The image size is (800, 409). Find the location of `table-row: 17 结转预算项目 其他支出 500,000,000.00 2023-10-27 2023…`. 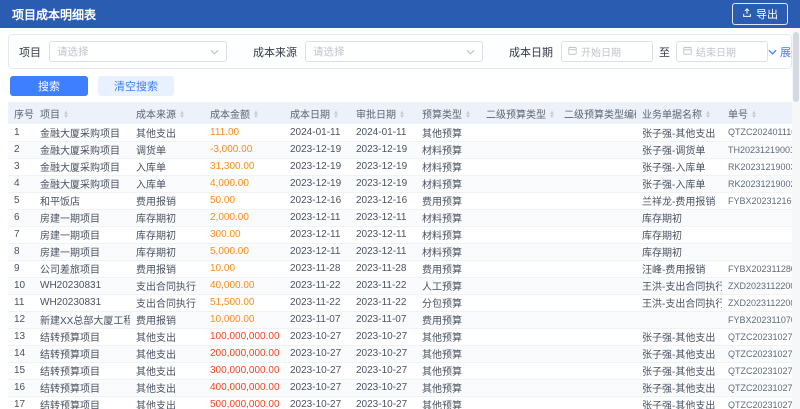

table-row: 17 结转预算项目 其他支出 500,000,000.00 2023-10-27 2023… is located at coordinates (400, 402).